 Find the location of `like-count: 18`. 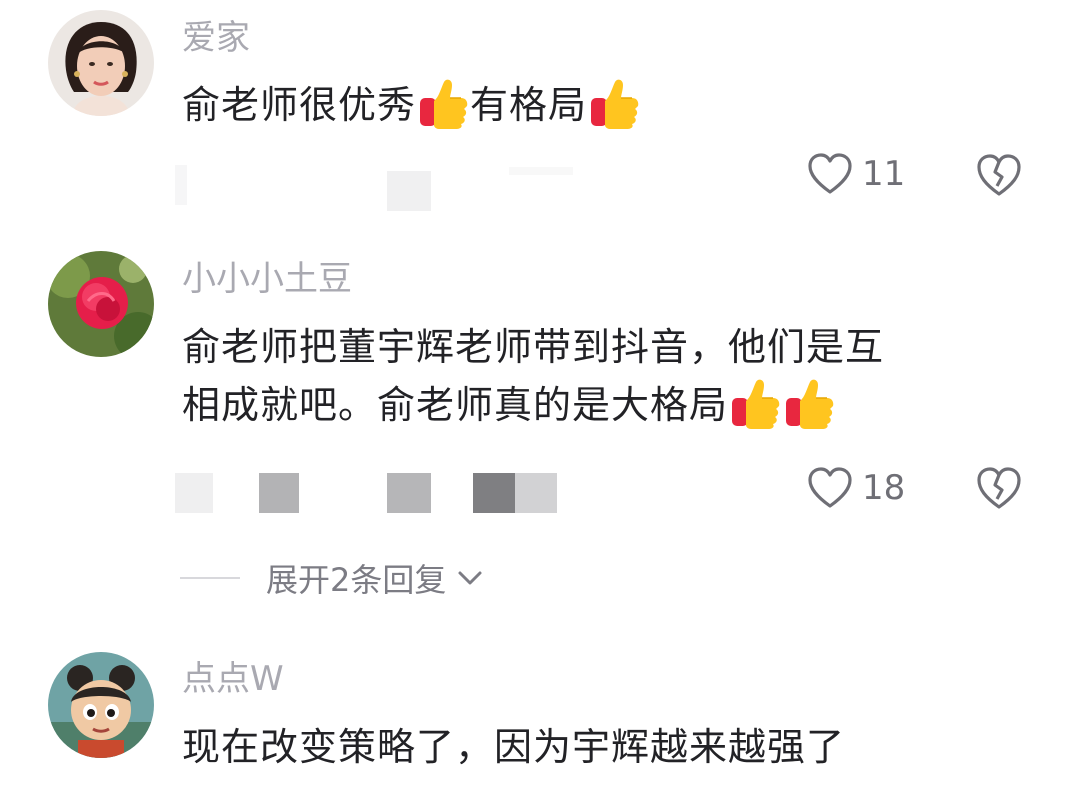

like-count: 18 is located at coordinates (884, 488).